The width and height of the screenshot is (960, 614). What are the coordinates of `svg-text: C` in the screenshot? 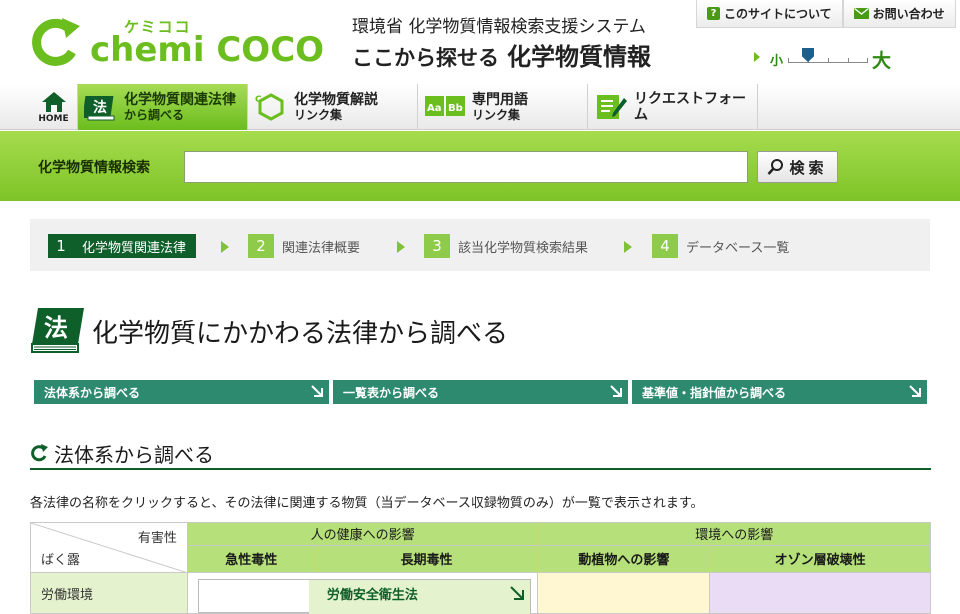 It's located at (258, 100).